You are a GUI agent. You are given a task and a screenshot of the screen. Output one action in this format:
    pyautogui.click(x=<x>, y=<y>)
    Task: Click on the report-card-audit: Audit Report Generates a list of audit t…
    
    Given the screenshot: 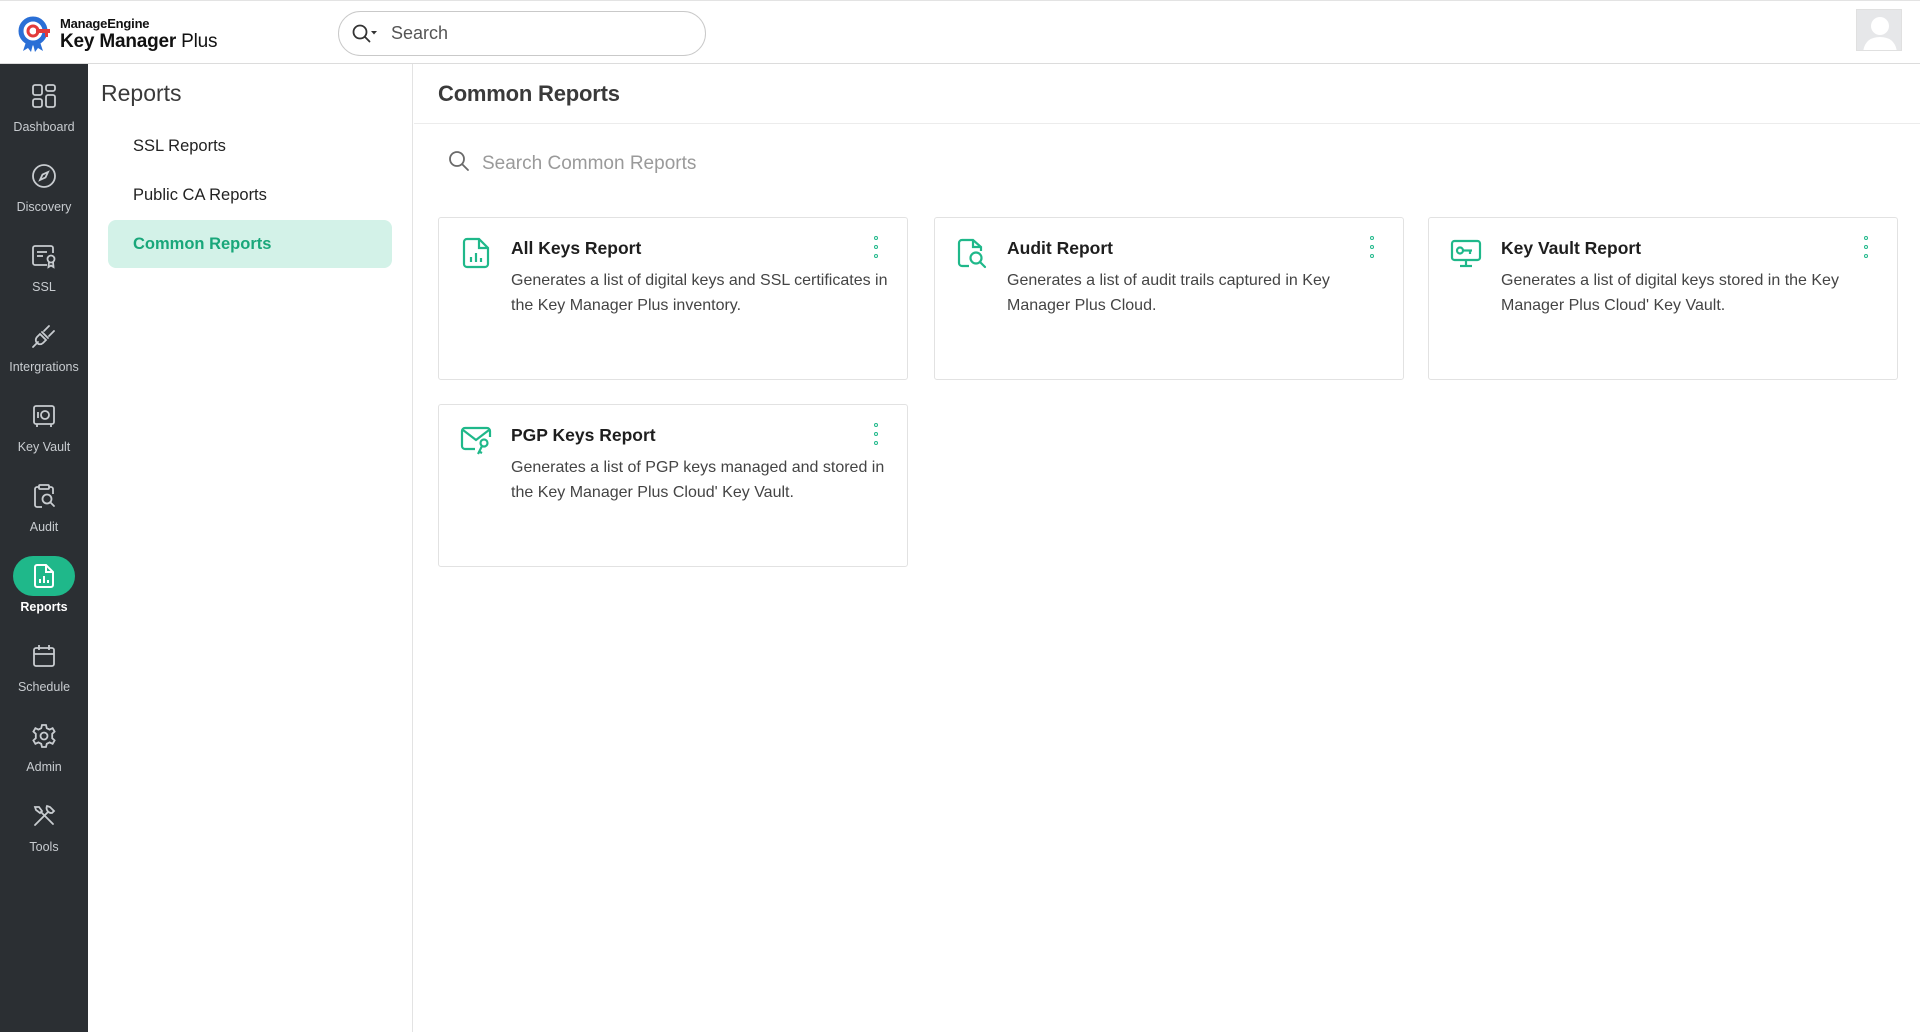 What is the action you would take?
    pyautogui.click(x=1169, y=298)
    